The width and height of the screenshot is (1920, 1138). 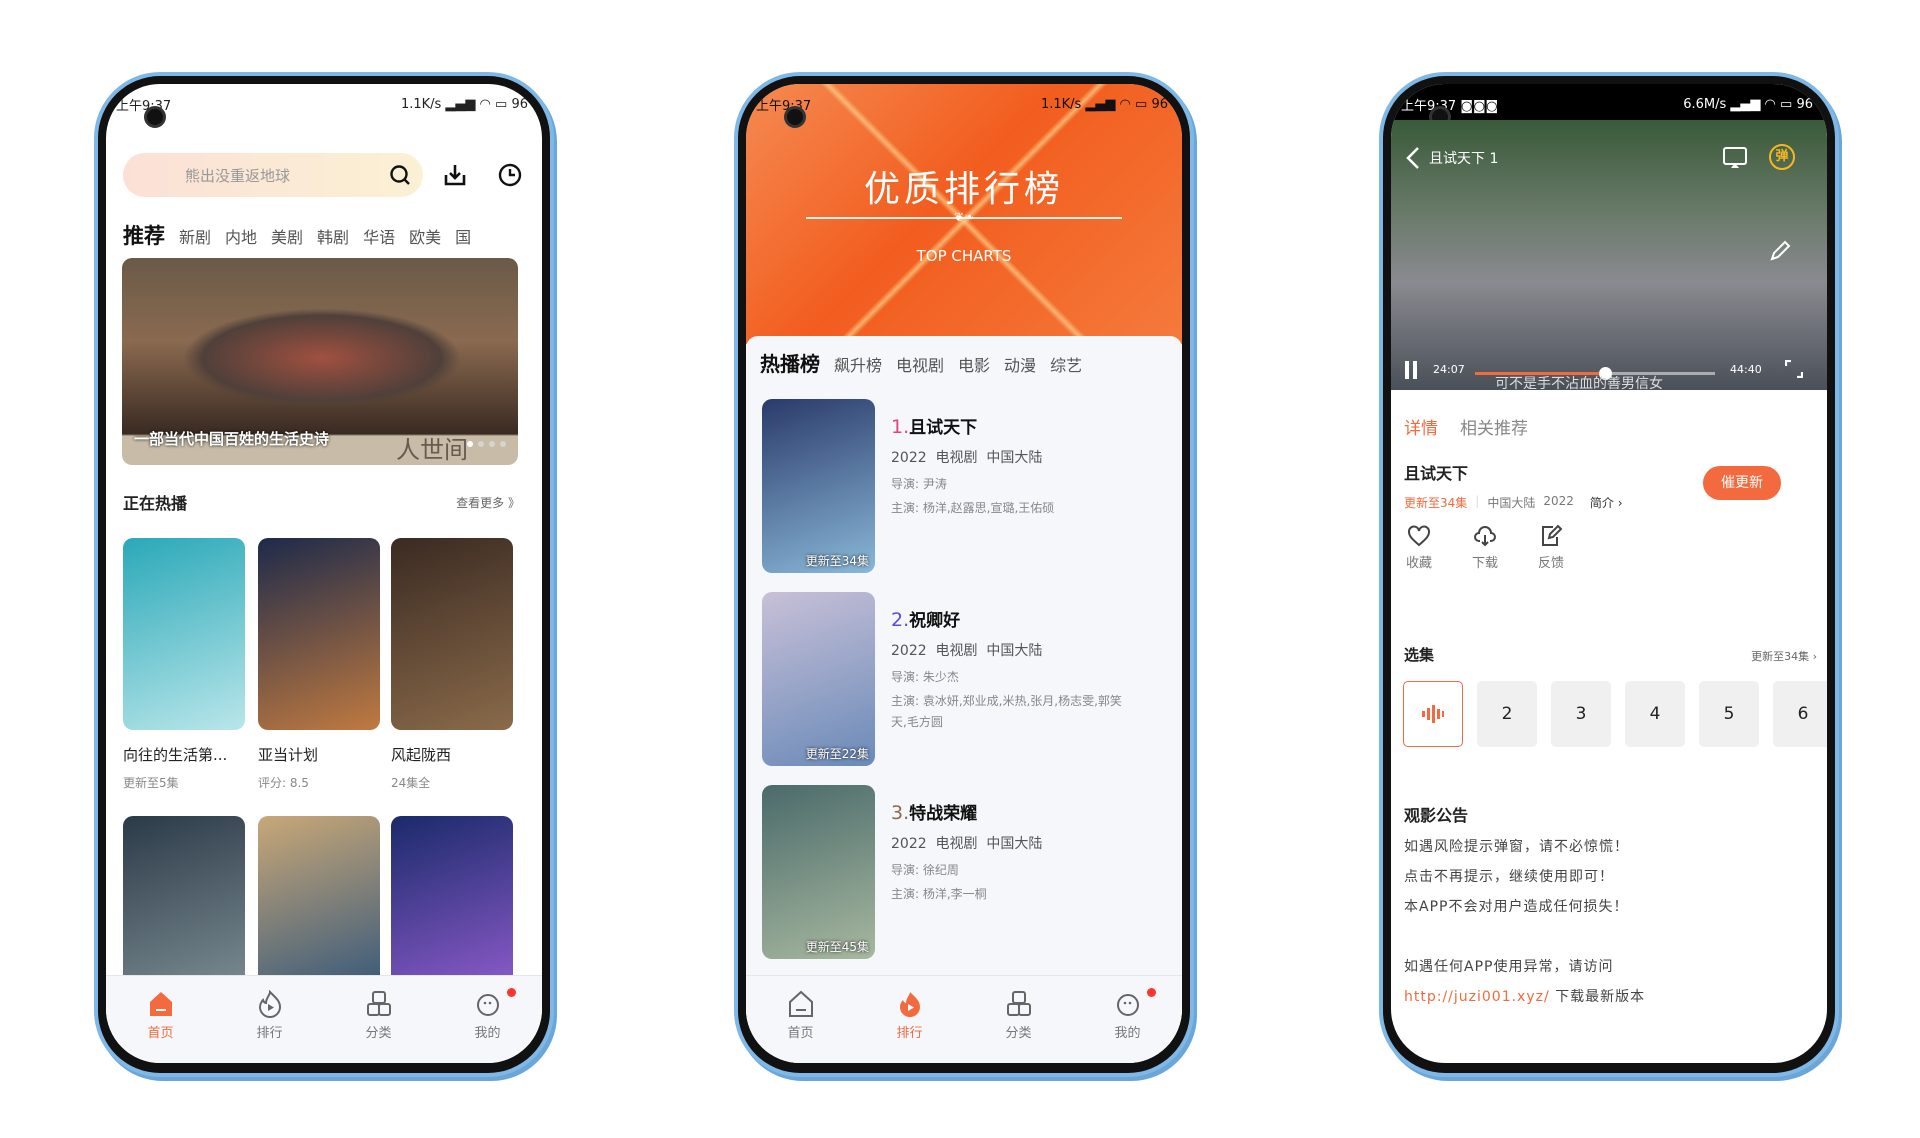 What do you see at coordinates (1151, 992) in the screenshot?
I see `notification-dot` at bounding box center [1151, 992].